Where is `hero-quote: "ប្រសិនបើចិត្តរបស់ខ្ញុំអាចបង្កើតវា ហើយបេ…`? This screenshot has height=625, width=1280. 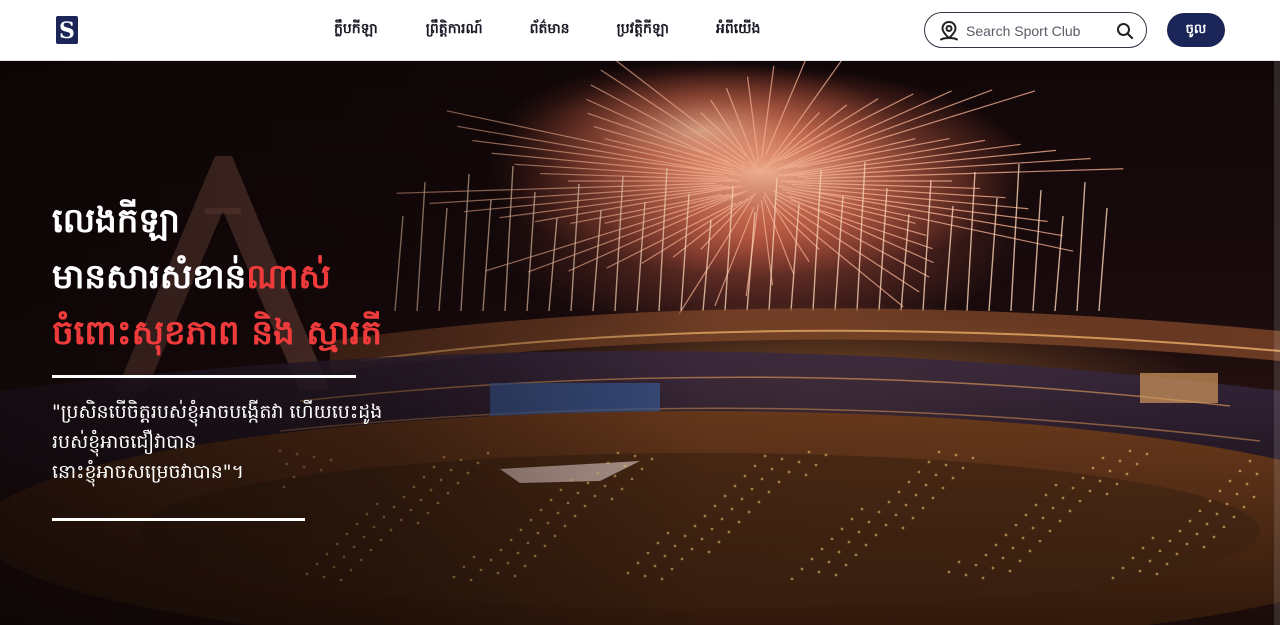
hero-quote: "ប្រសិនបើចិត្តរបស់ខ្ញុំអាចបង្កើតវា ហើយបេ… is located at coordinates (262, 442).